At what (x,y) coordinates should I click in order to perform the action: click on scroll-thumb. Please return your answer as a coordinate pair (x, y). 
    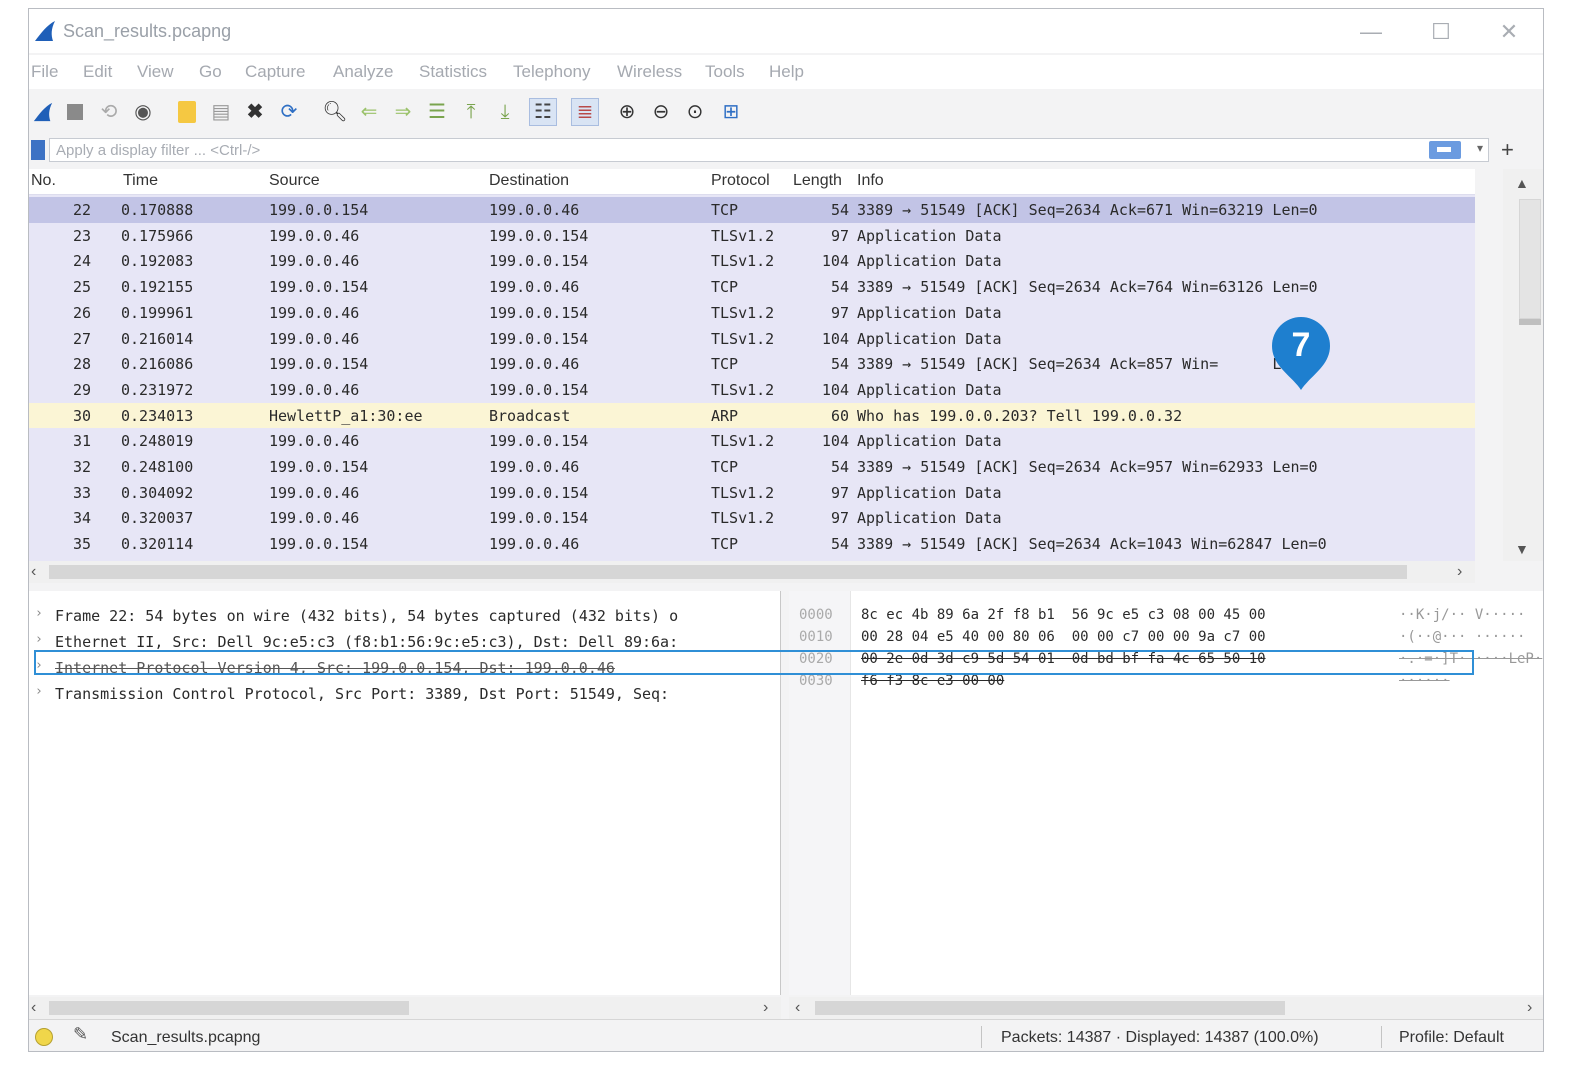
    Looking at the image, I should click on (1530, 259).